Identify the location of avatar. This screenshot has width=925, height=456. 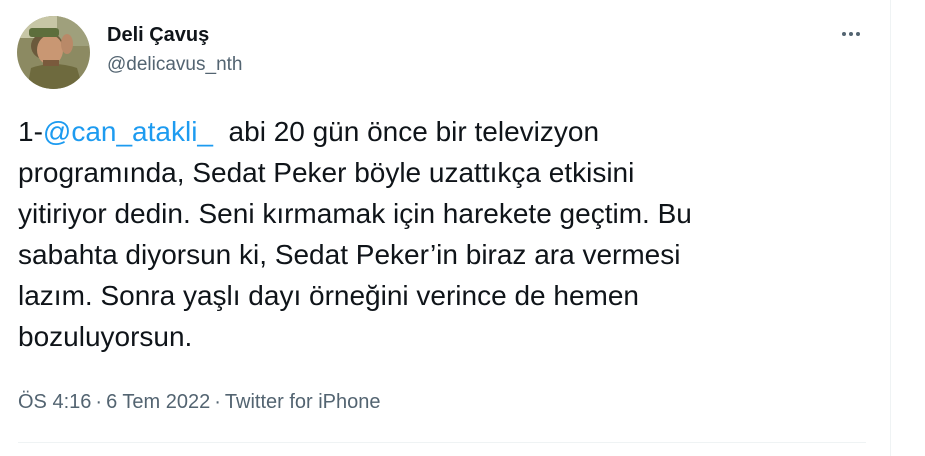
(53, 52).